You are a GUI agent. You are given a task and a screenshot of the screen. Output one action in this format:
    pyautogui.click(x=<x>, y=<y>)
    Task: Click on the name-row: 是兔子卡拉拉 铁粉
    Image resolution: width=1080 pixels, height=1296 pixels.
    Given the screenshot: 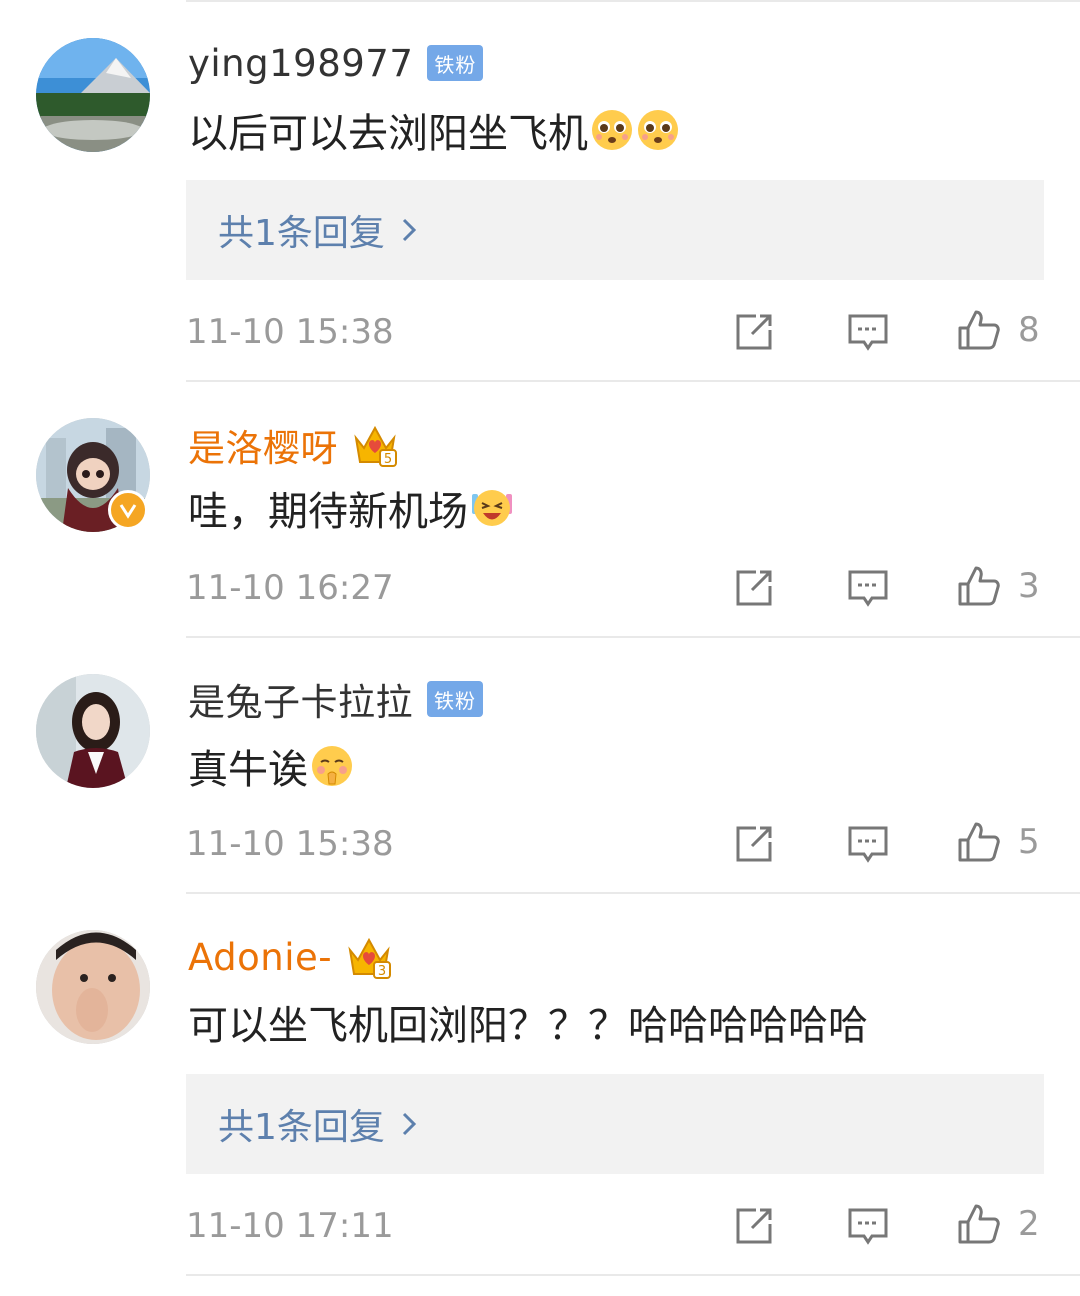 What is the action you would take?
    pyautogui.click(x=335, y=699)
    